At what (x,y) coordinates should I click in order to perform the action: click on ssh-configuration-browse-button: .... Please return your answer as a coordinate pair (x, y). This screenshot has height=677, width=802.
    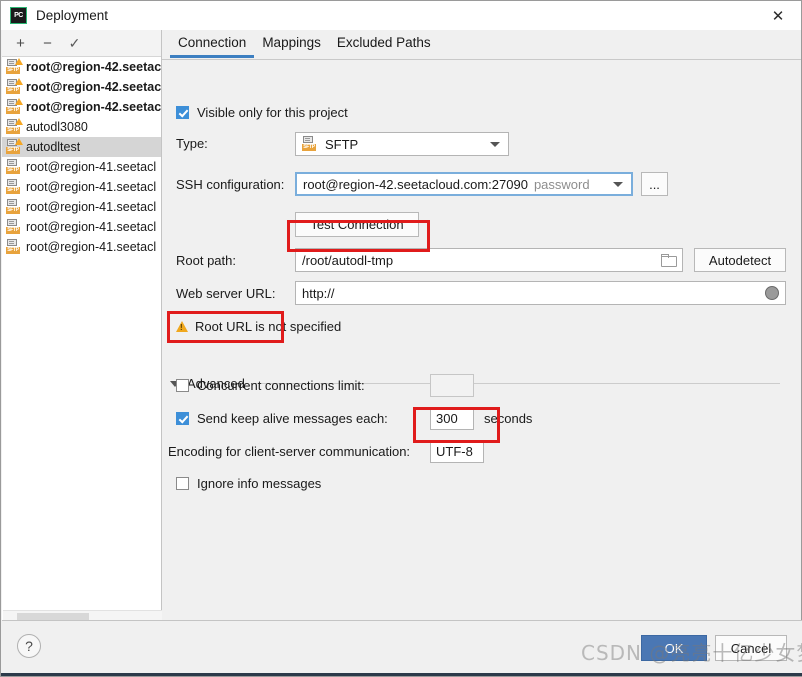
    Looking at the image, I should click on (654, 184).